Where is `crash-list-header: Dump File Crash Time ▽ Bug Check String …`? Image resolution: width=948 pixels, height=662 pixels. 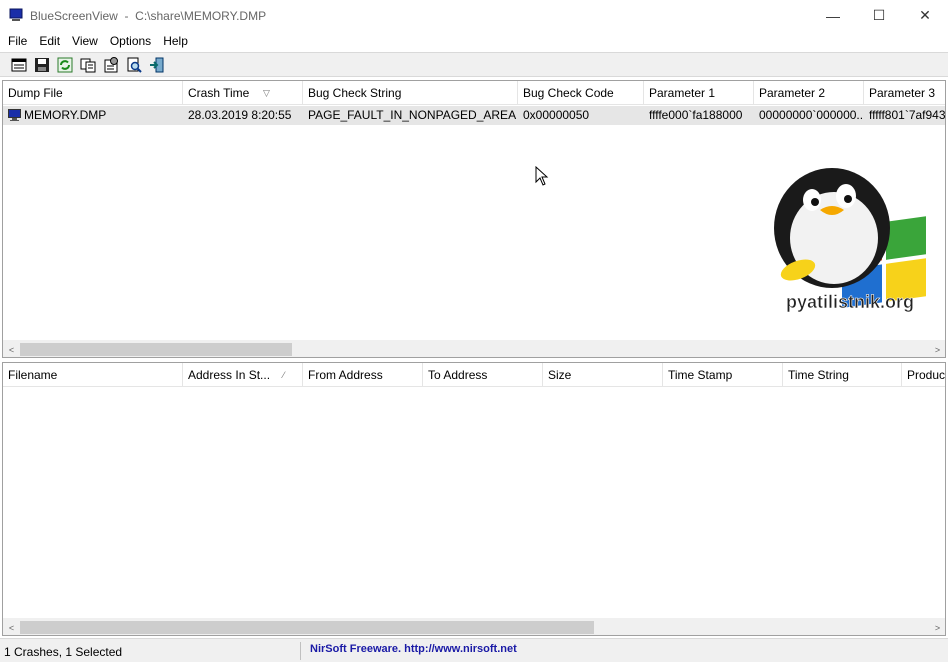
crash-list-header: Dump File Crash Time ▽ Bug Check String … is located at coordinates (474, 93).